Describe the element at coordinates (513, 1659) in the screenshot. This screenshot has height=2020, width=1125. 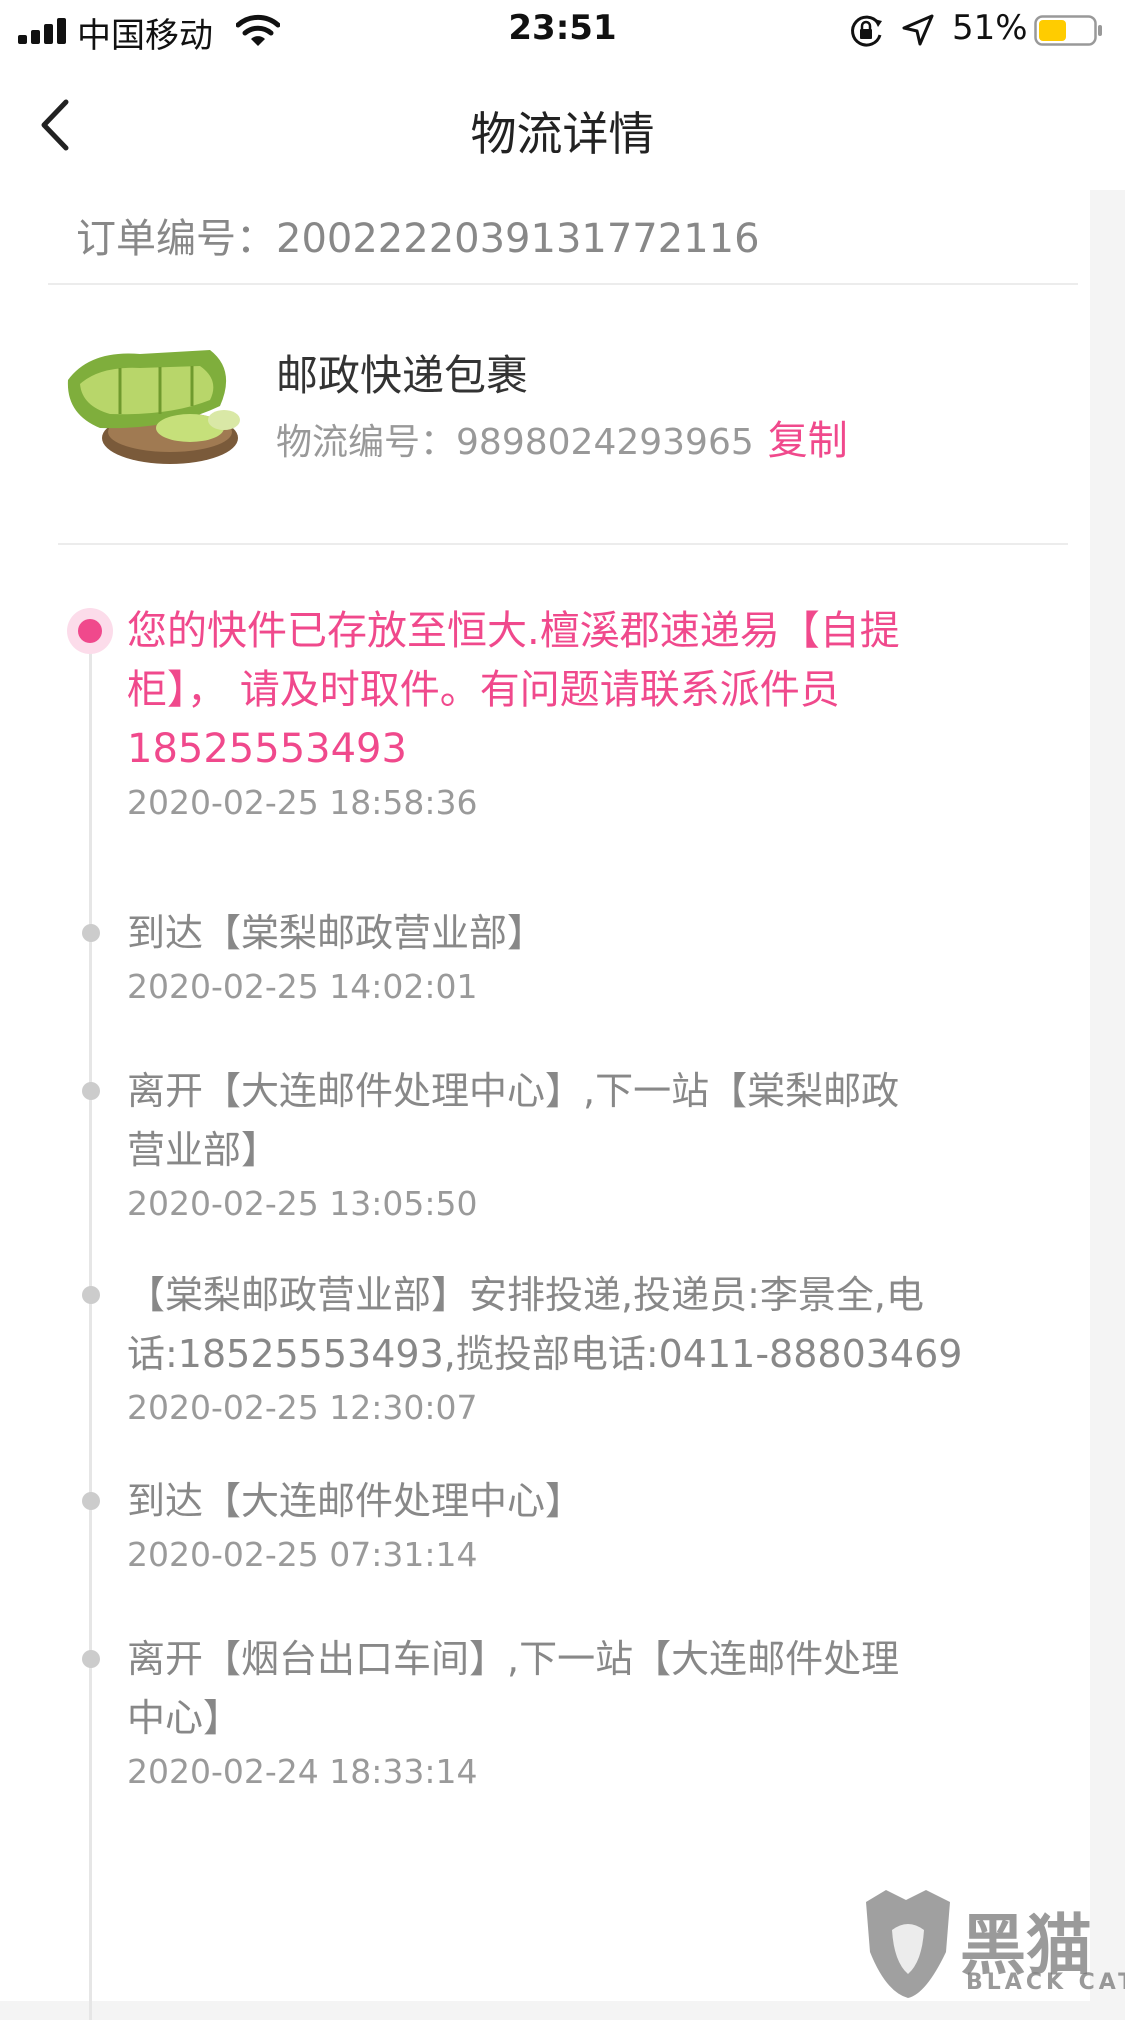
I see `timeline-event-line: 离开【烟台出口车间】,下一站【大连邮件处理` at that location.